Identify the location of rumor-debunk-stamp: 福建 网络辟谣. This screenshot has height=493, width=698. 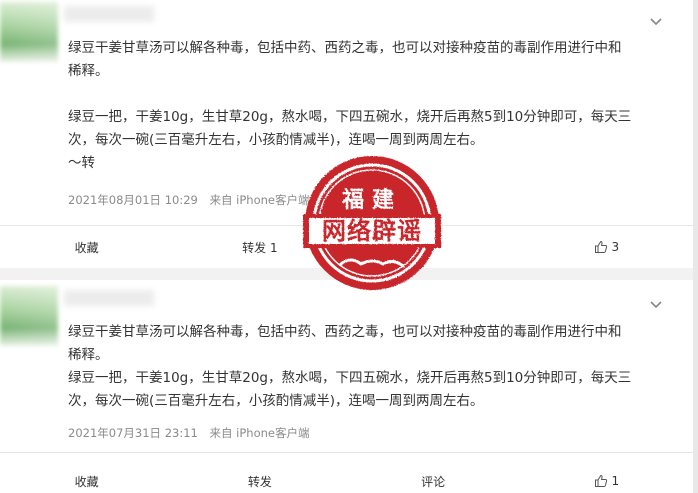
(372, 223).